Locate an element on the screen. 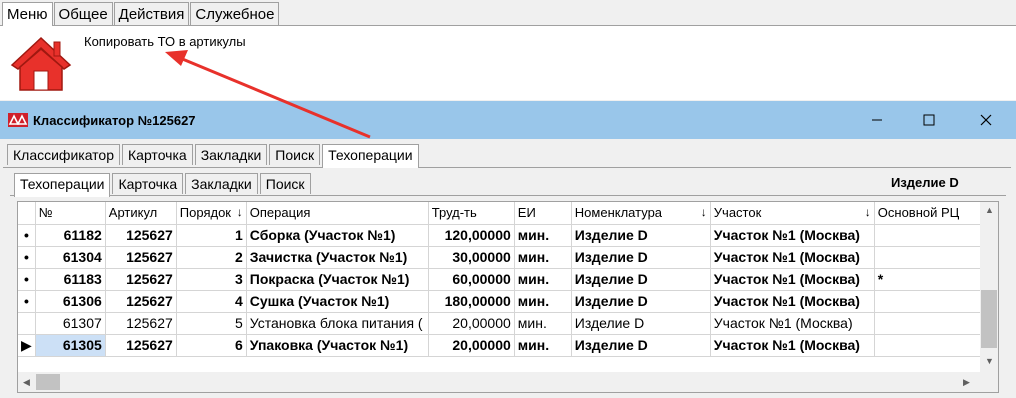 The height and width of the screenshot is (398, 1016). column-header-order: Порядок ↓ is located at coordinates (211, 213).